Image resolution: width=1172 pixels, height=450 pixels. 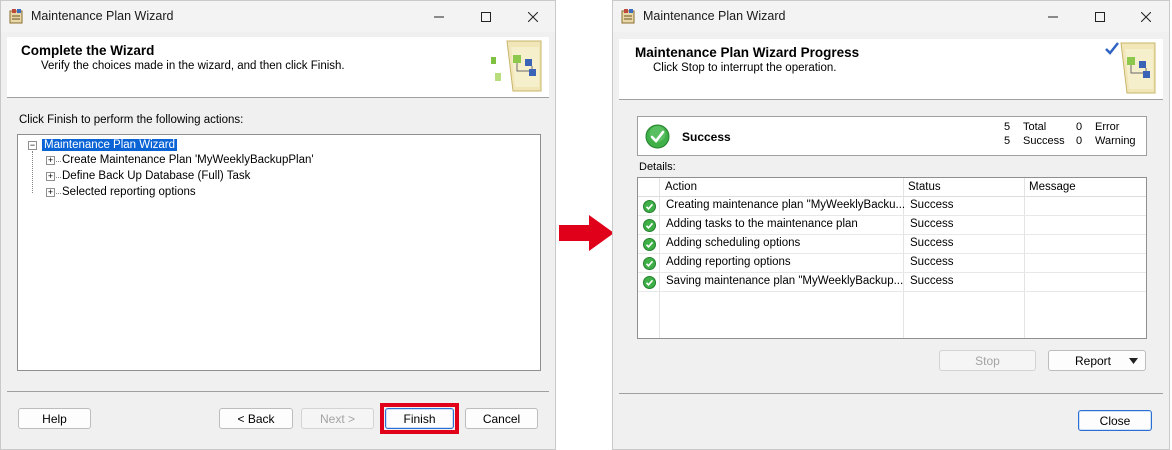 What do you see at coordinates (32, 145) in the screenshot?
I see `collapse-toggle: −` at bounding box center [32, 145].